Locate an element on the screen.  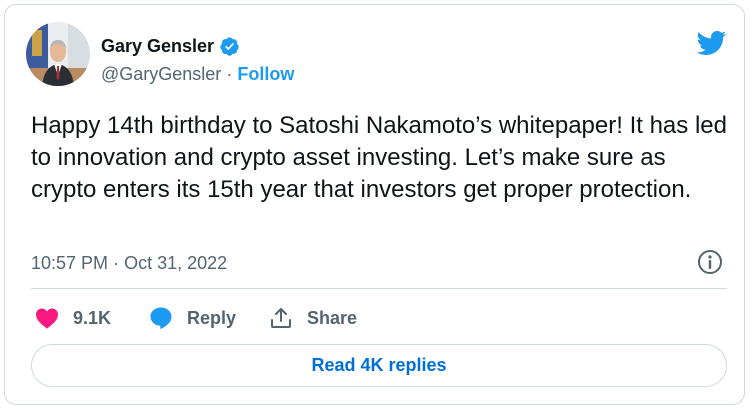
share-button: Share is located at coordinates (313, 318).